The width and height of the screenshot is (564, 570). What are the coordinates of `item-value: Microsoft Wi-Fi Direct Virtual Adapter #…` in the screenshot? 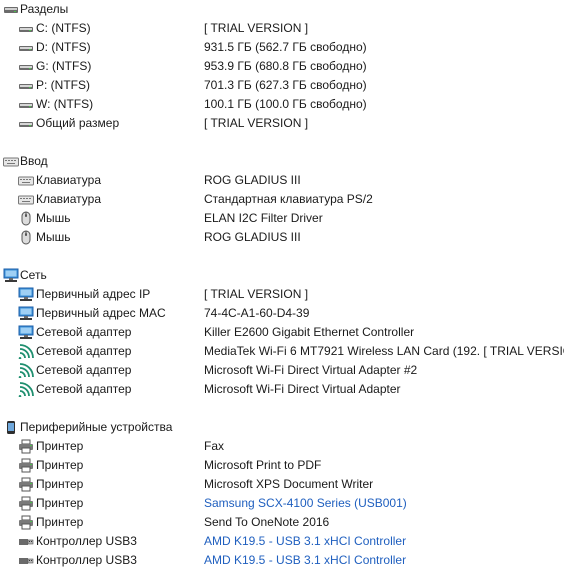 It's located at (311, 370).